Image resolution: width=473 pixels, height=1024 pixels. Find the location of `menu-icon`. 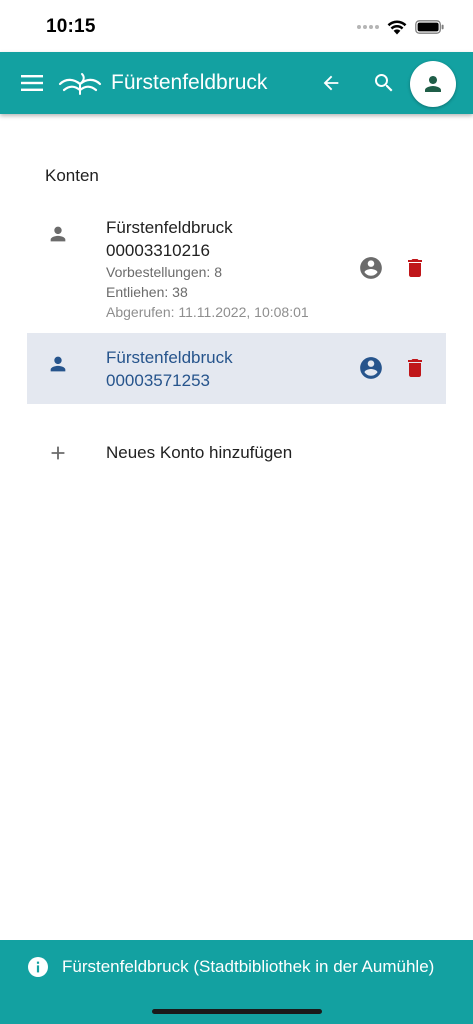

menu-icon is located at coordinates (32, 83).